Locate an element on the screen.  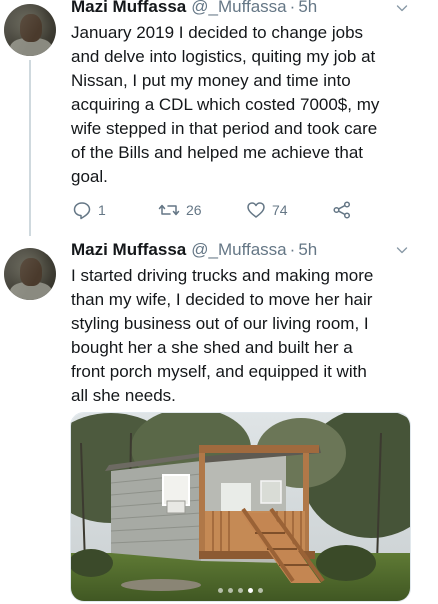
retweet-count: 26 is located at coordinates (194, 210).